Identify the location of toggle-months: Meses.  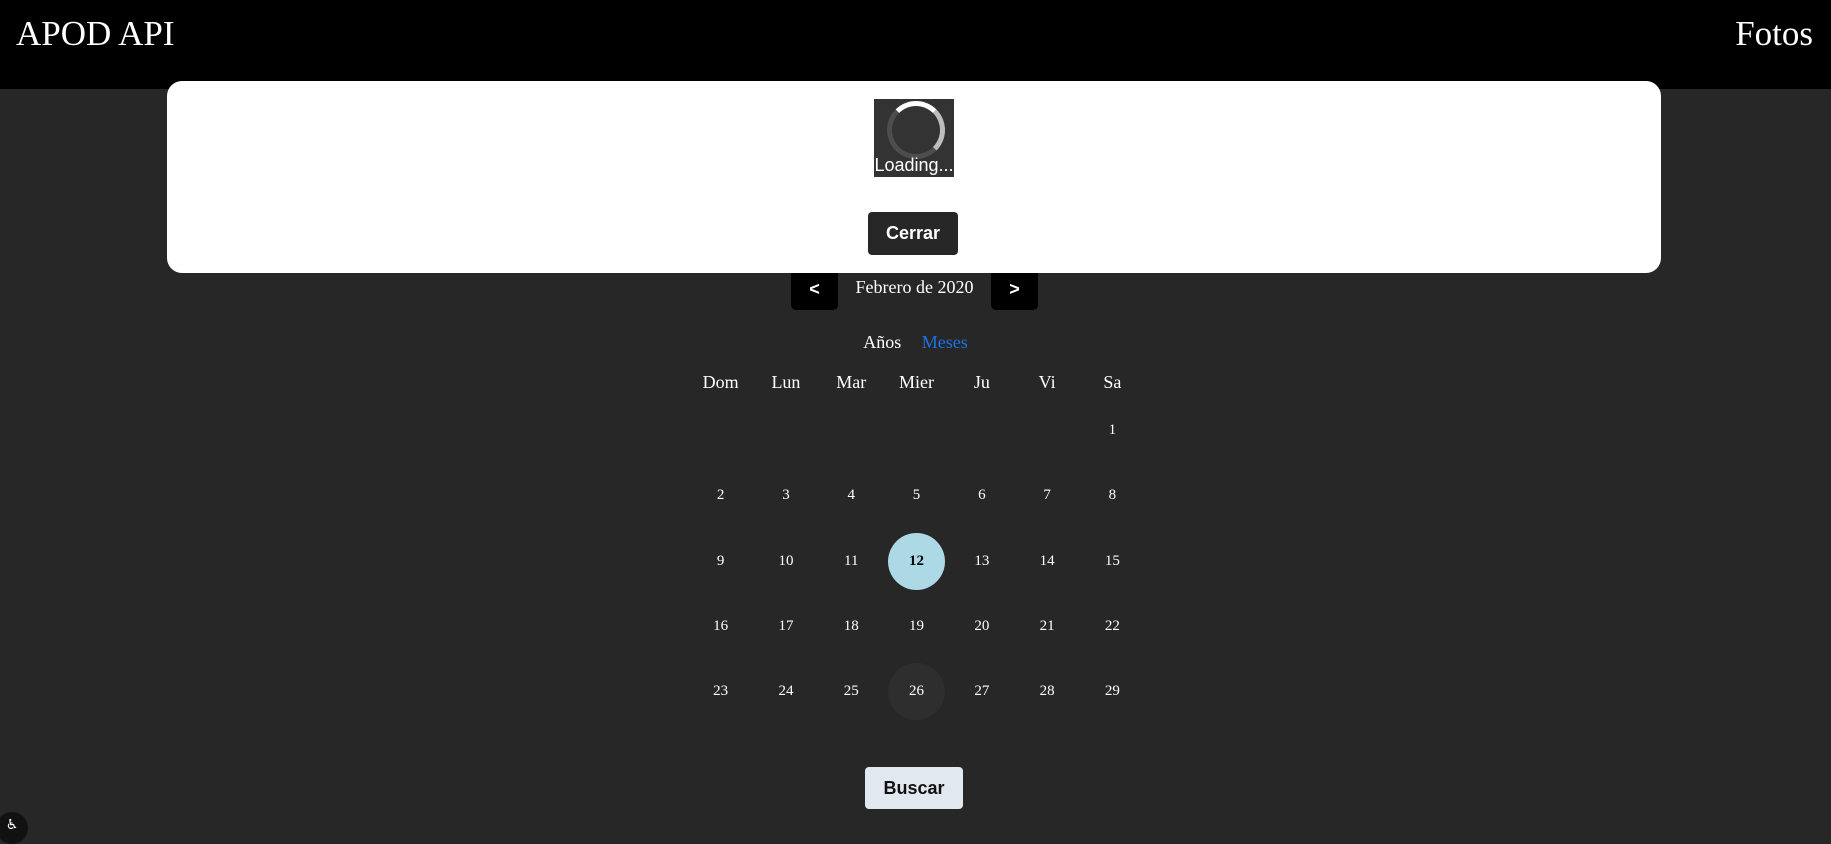
(945, 342).